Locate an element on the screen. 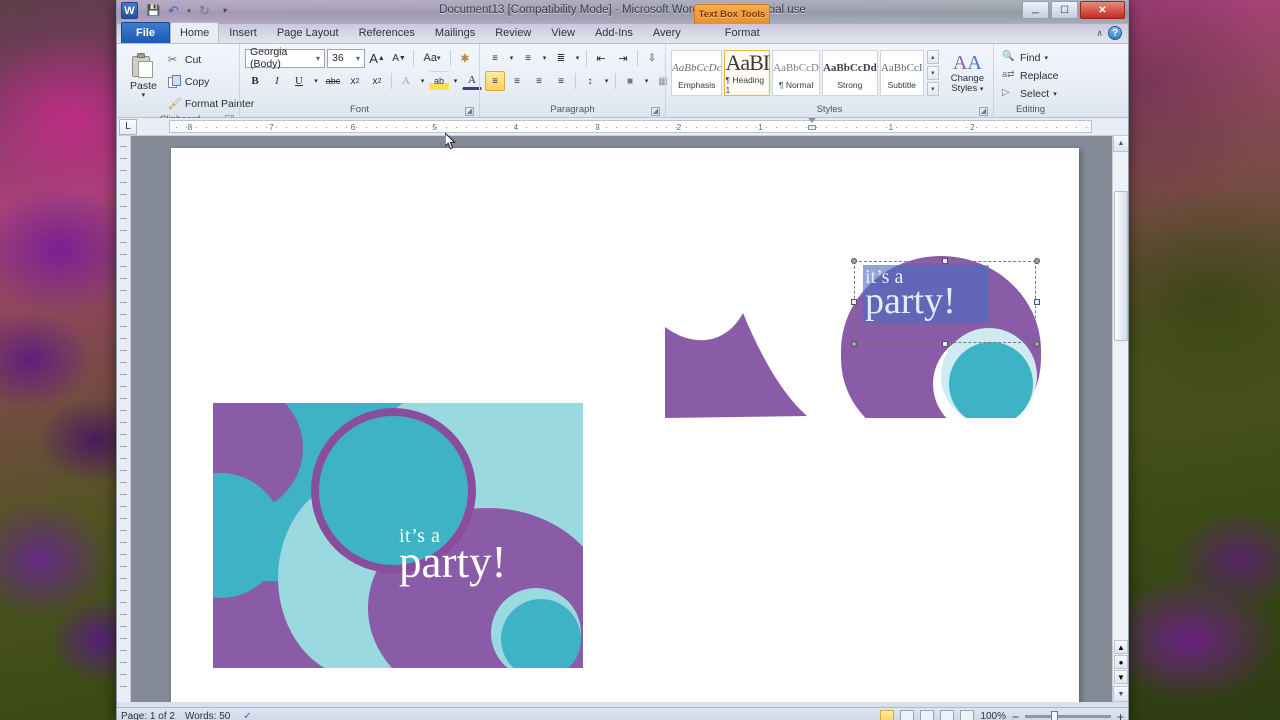 Image resolution: width=1280 pixels, height=720 pixels. change-styles-button: AA Change Styles ▾ is located at coordinates (967, 74).